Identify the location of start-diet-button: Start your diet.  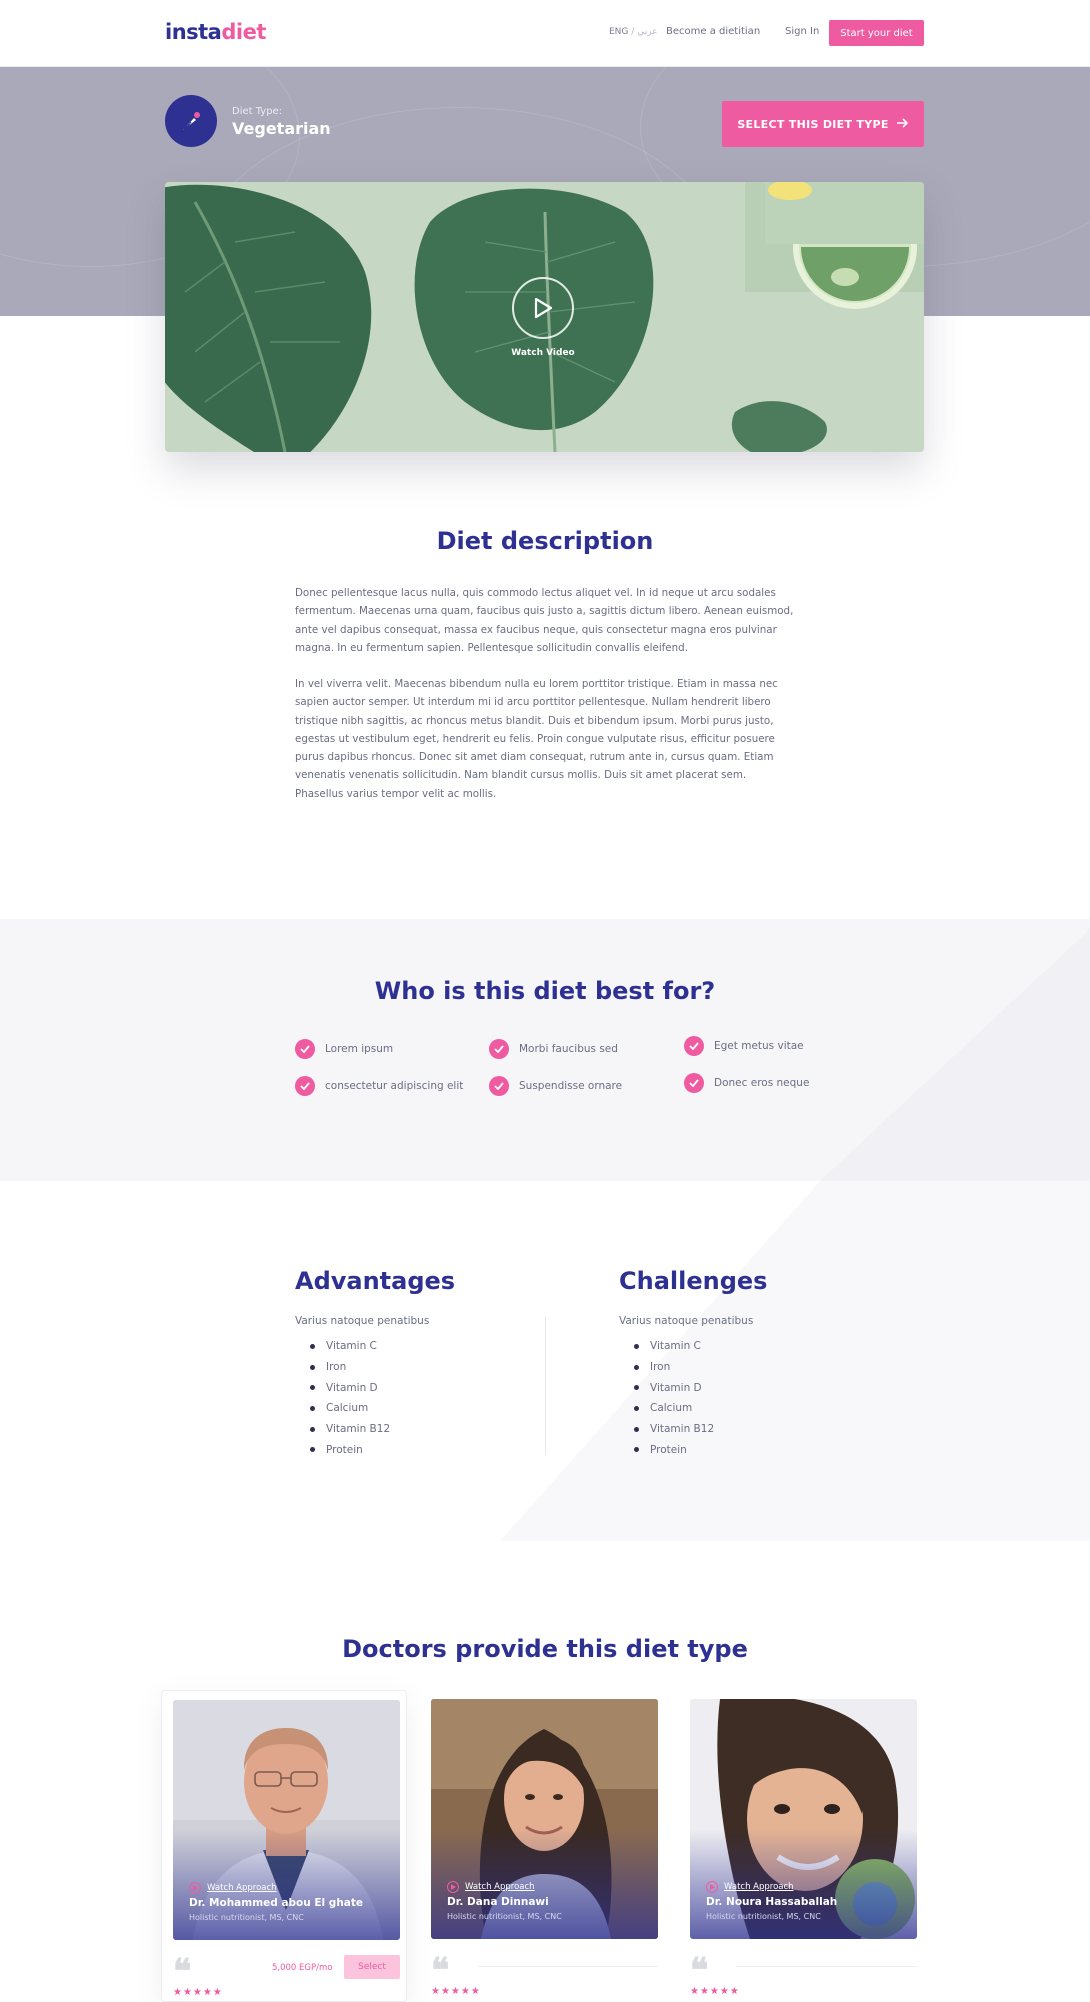
(876, 33).